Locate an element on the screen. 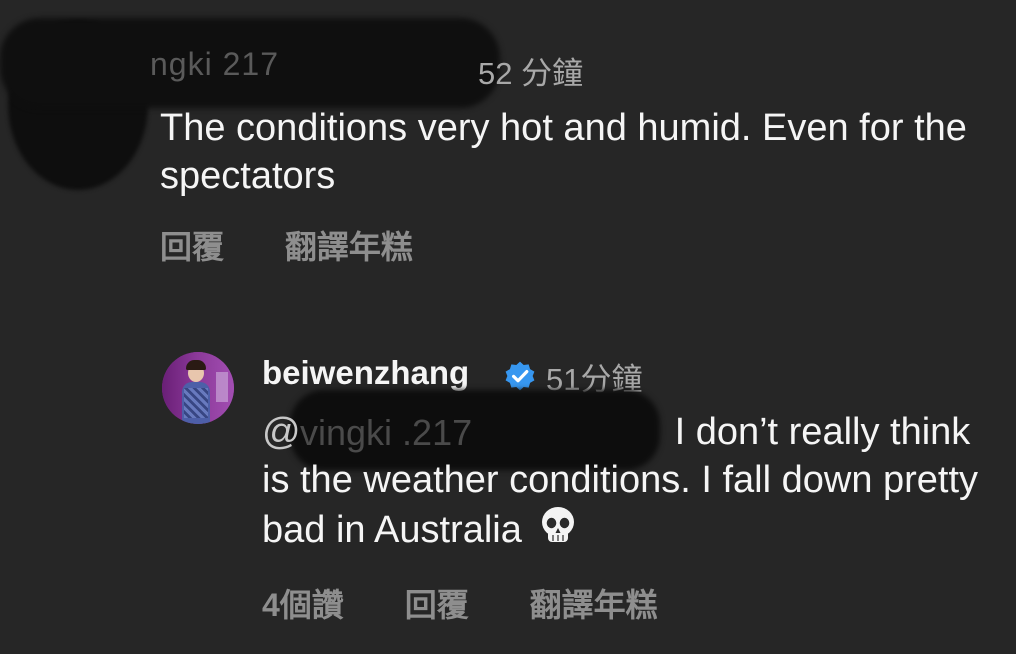 The width and height of the screenshot is (1016, 654). mention-prefix: @ is located at coordinates (281, 432).